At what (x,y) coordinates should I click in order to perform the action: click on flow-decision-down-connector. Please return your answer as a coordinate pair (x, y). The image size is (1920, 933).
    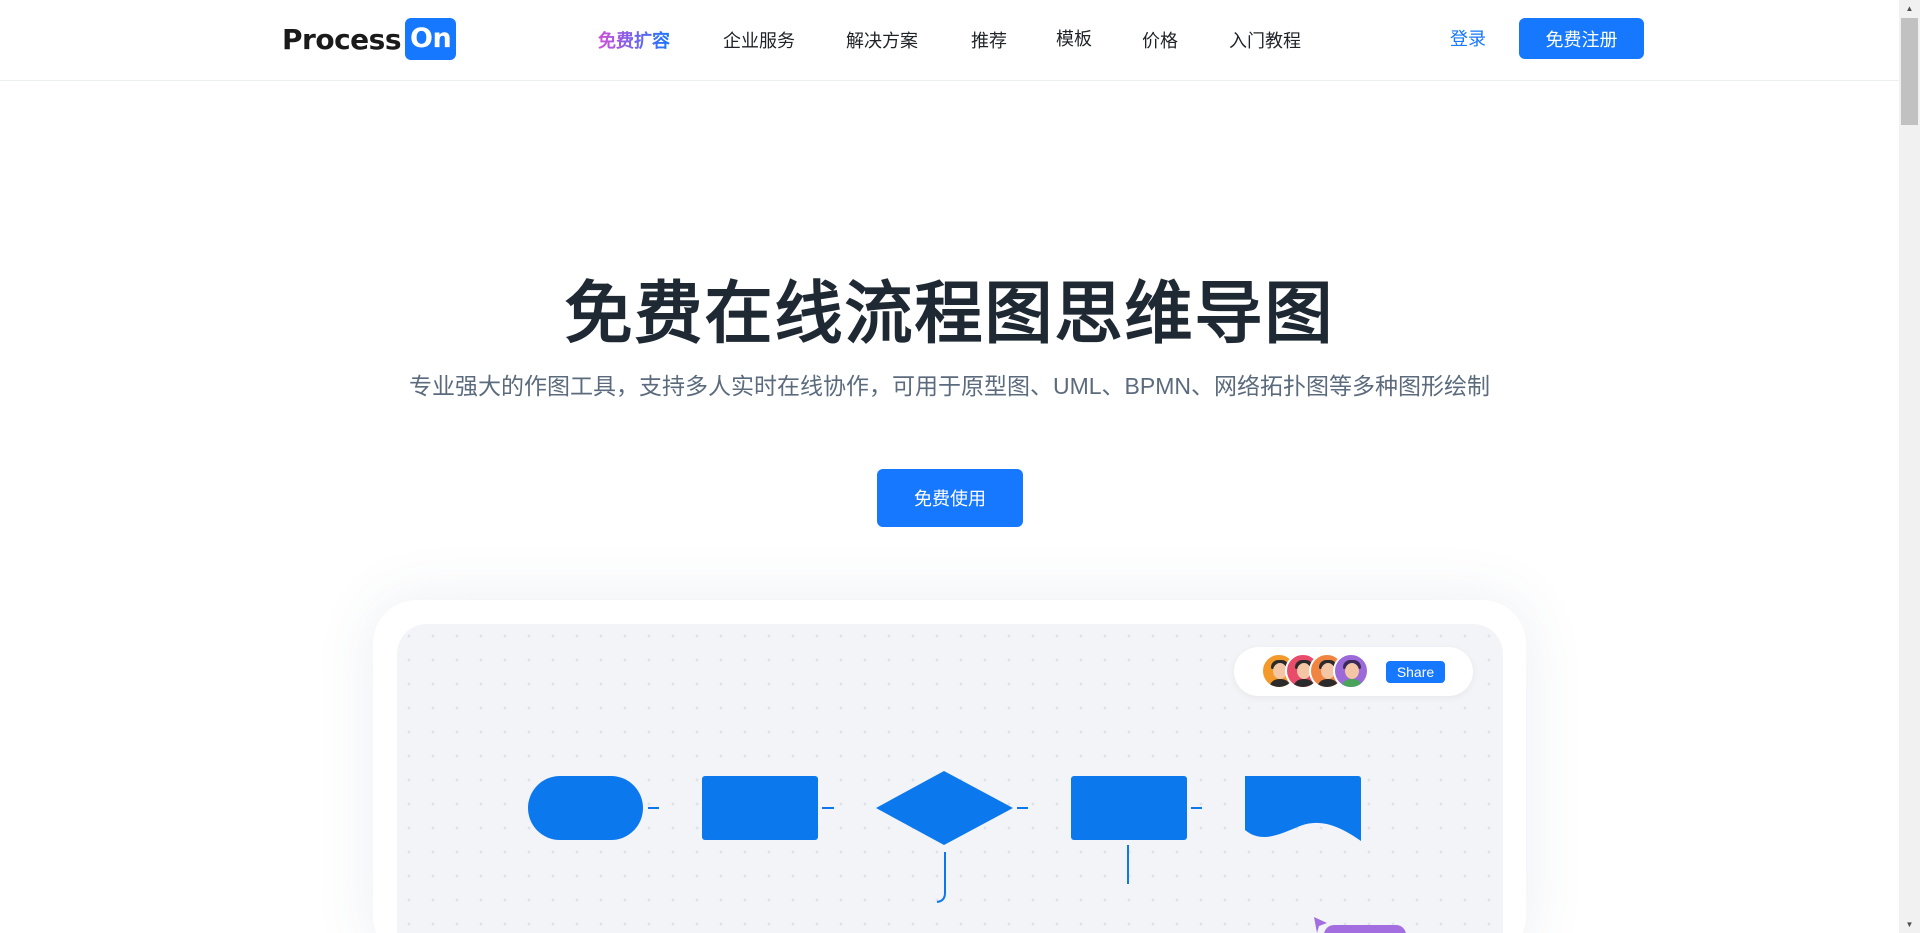
    Looking at the image, I should click on (941, 877).